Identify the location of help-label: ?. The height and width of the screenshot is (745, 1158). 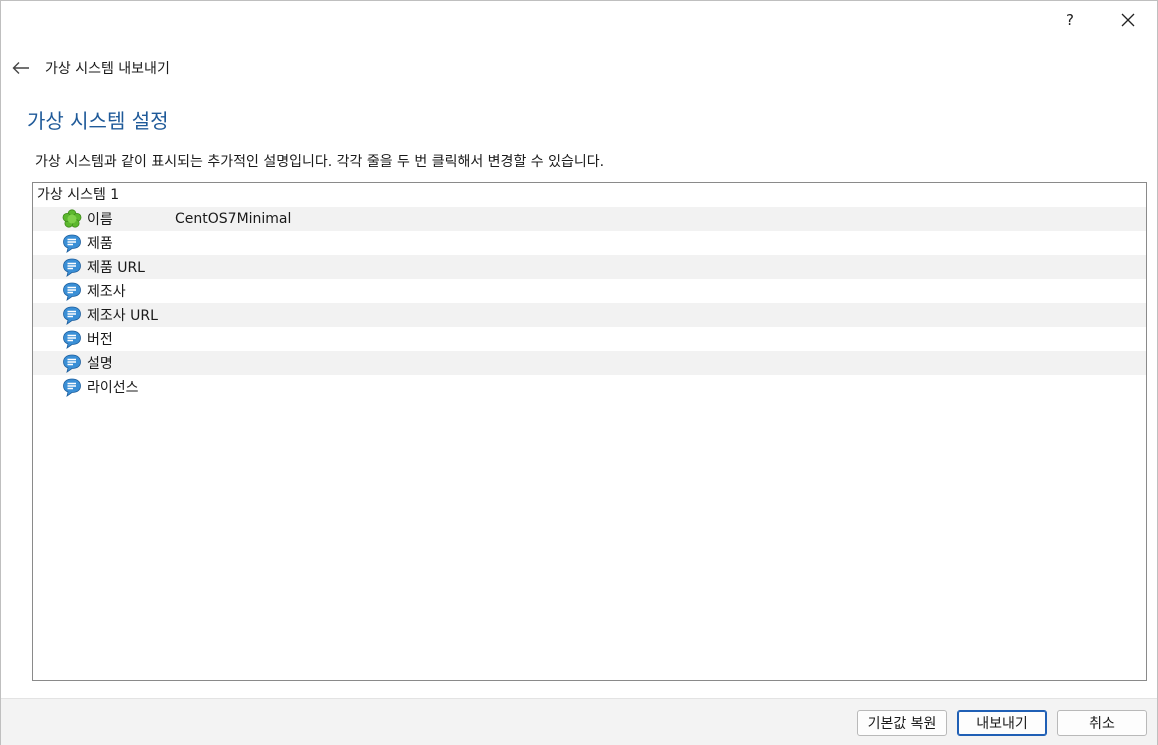
(1070, 20).